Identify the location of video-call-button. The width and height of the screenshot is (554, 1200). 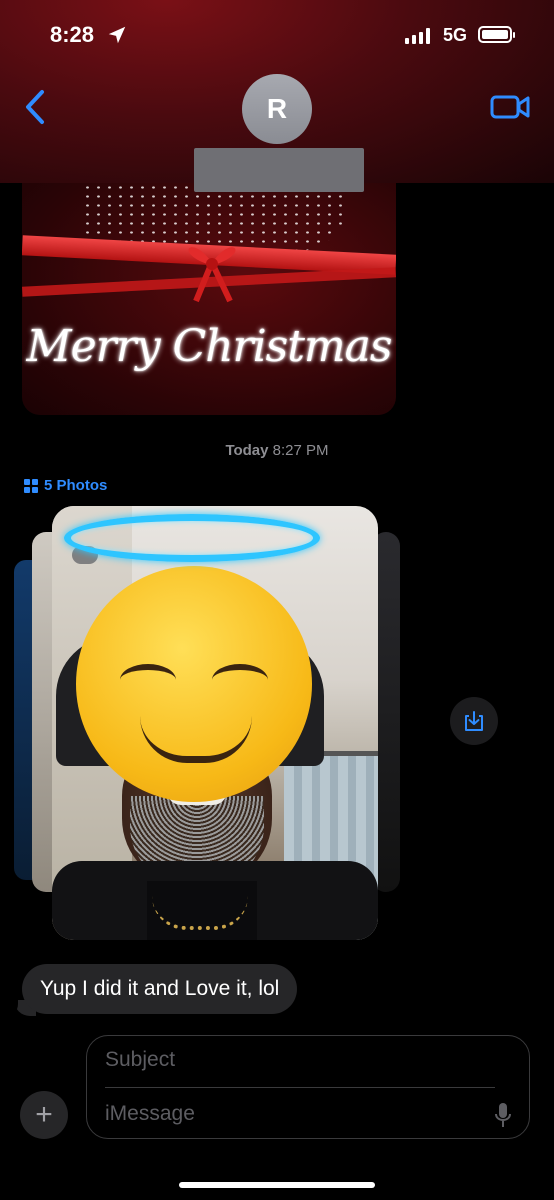
(510, 107).